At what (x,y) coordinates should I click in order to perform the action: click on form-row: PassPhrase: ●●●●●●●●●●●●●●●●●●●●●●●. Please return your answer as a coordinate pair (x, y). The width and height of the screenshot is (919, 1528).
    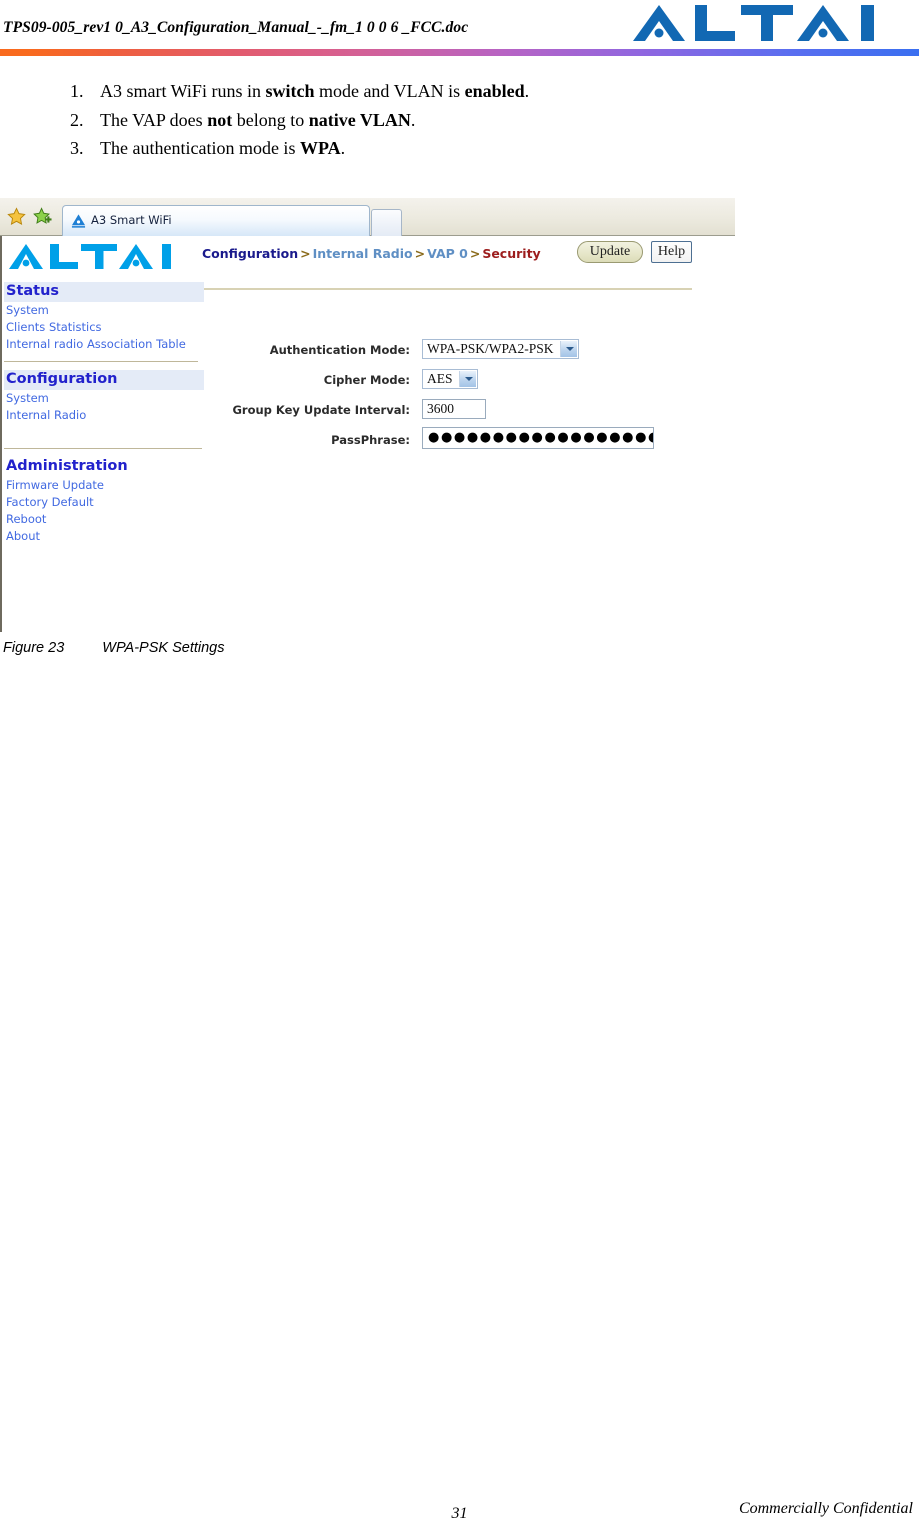
    Looking at the image, I should click on (464, 444).